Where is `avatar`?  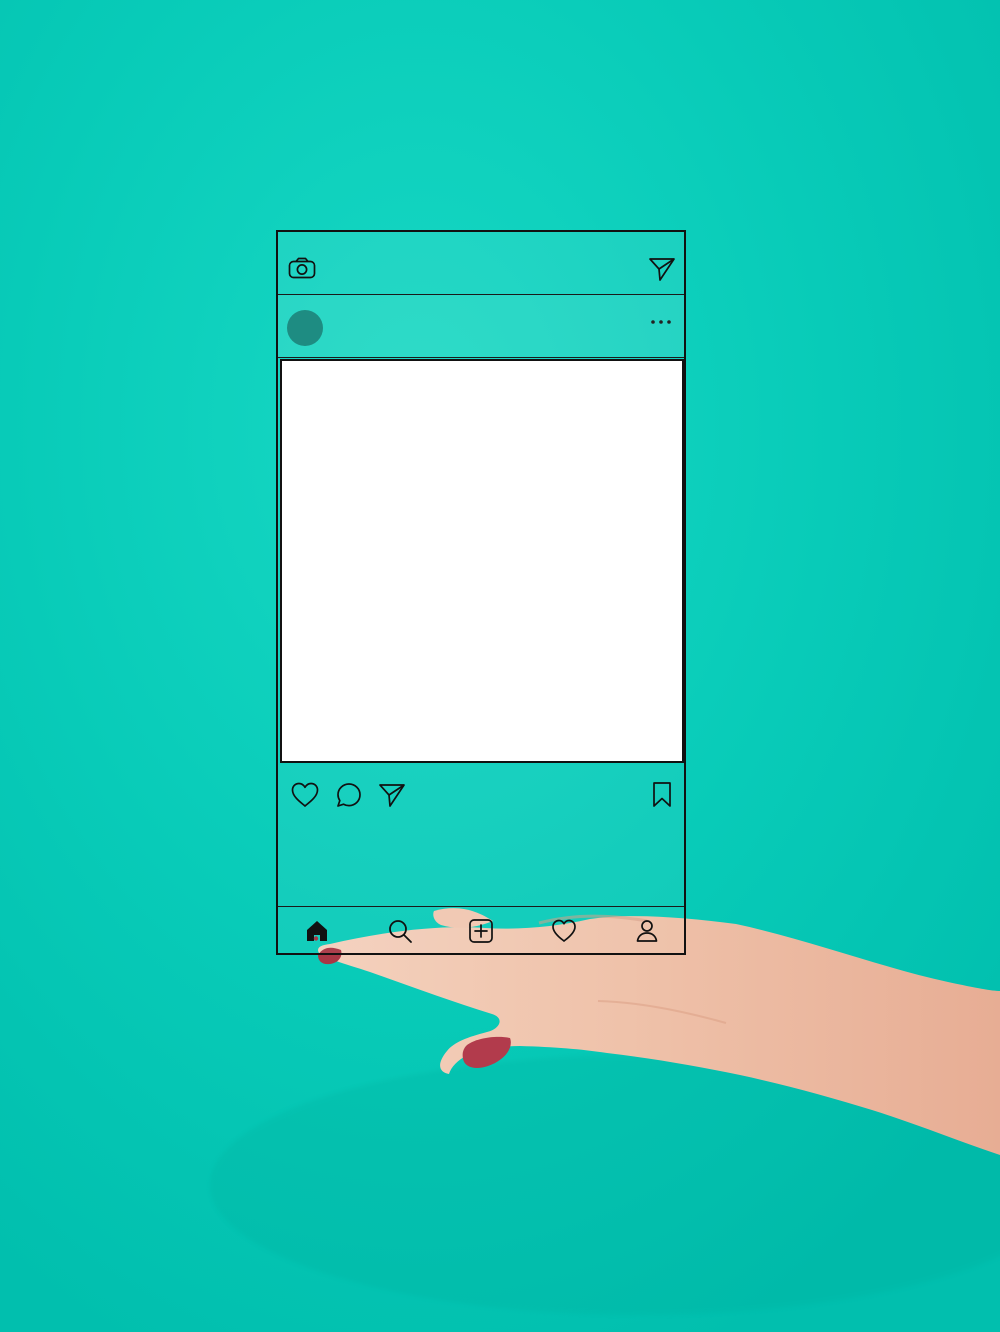 avatar is located at coordinates (305, 328).